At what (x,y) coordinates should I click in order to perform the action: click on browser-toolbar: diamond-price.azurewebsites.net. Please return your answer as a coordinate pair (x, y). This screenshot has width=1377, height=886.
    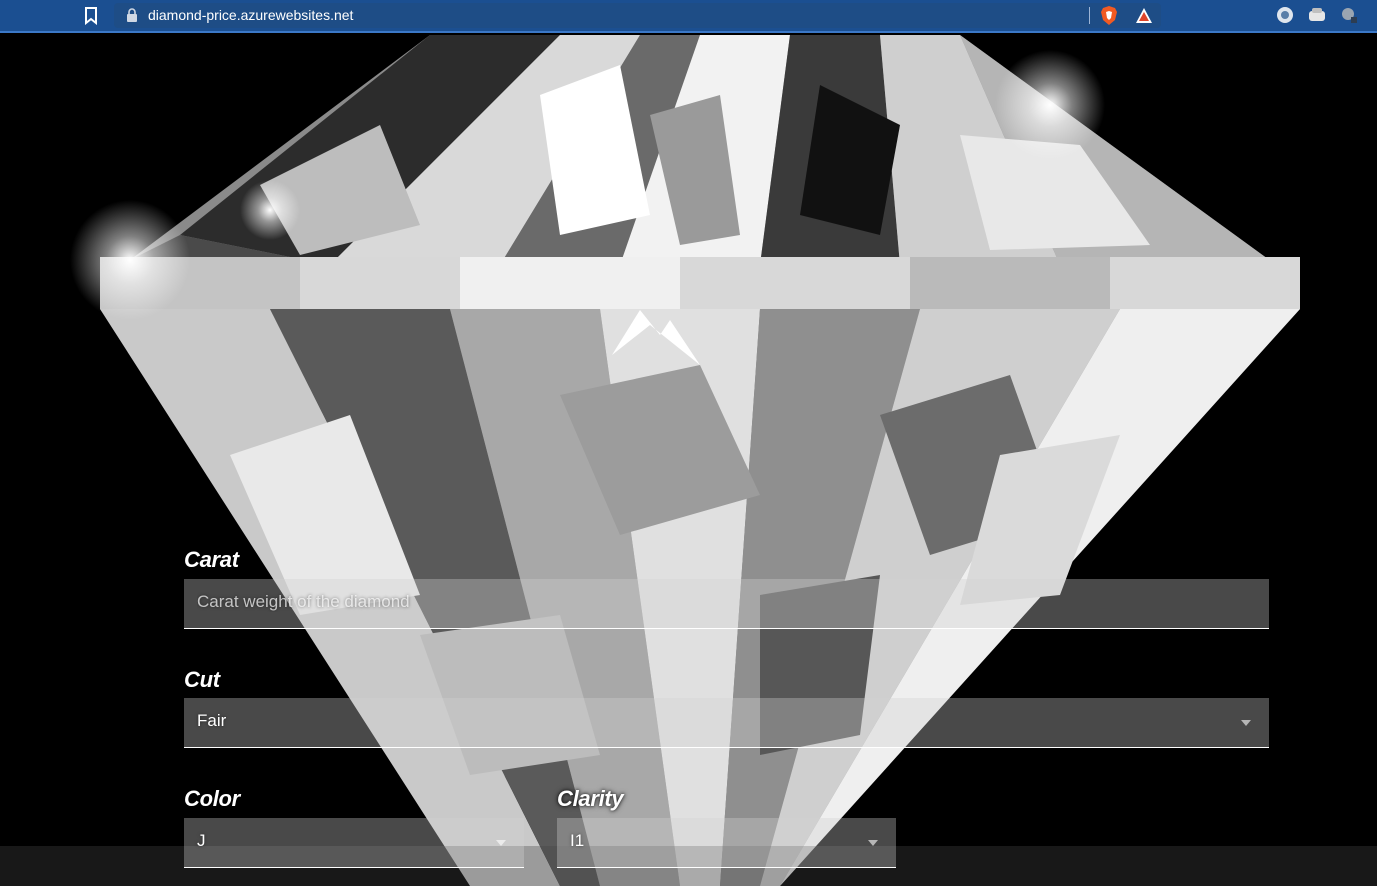
    Looking at the image, I should click on (688, 16).